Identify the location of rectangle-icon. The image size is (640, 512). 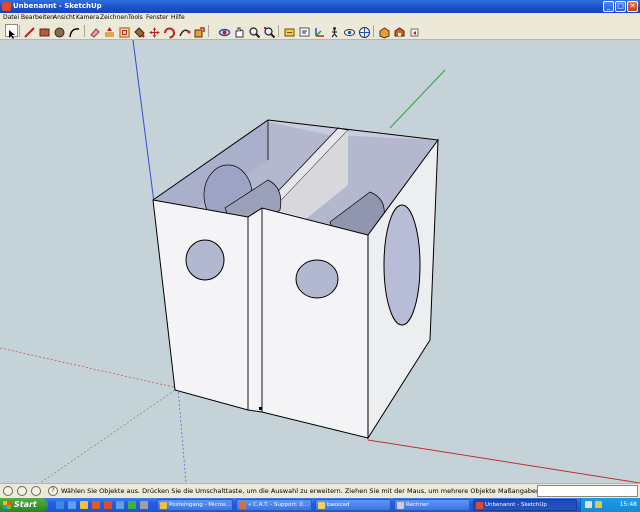
(44, 30).